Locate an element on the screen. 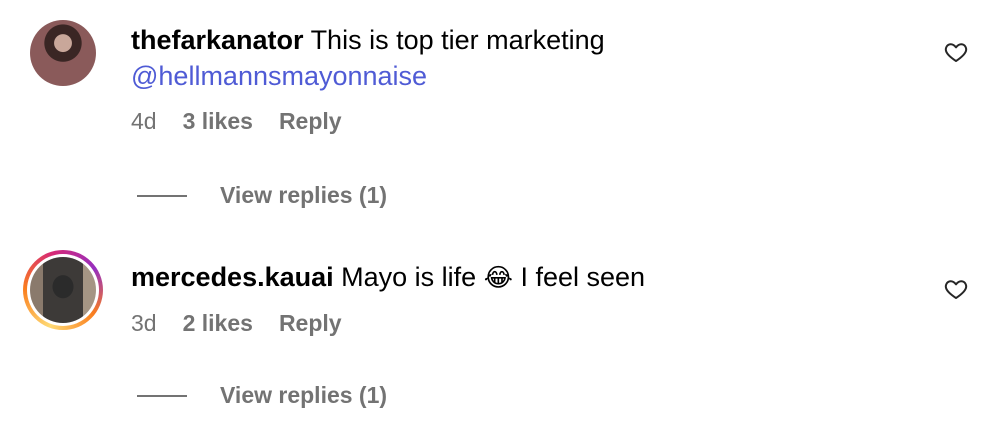 This screenshot has width=988, height=426. comment-meta: 4d 3 likes Reply is located at coordinates (519, 121).